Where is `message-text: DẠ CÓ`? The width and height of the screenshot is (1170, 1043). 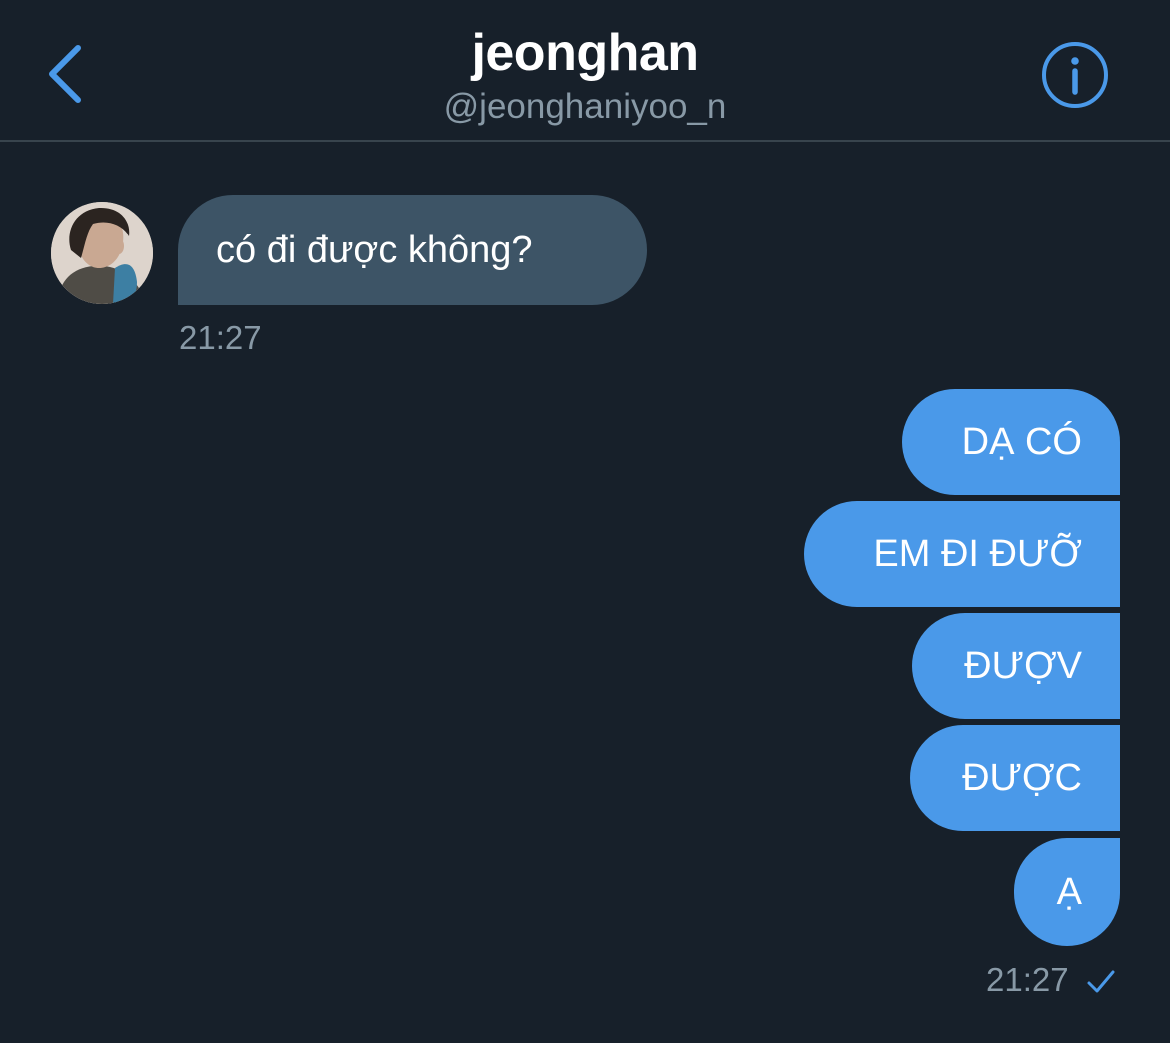
message-text: DẠ CÓ is located at coordinates (1021, 441).